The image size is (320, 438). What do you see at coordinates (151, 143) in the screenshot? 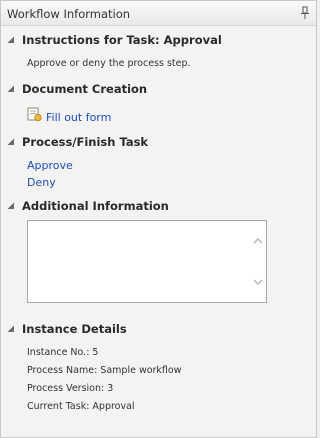
I see `section-header-process-finish: Process/Finish Task` at bounding box center [151, 143].